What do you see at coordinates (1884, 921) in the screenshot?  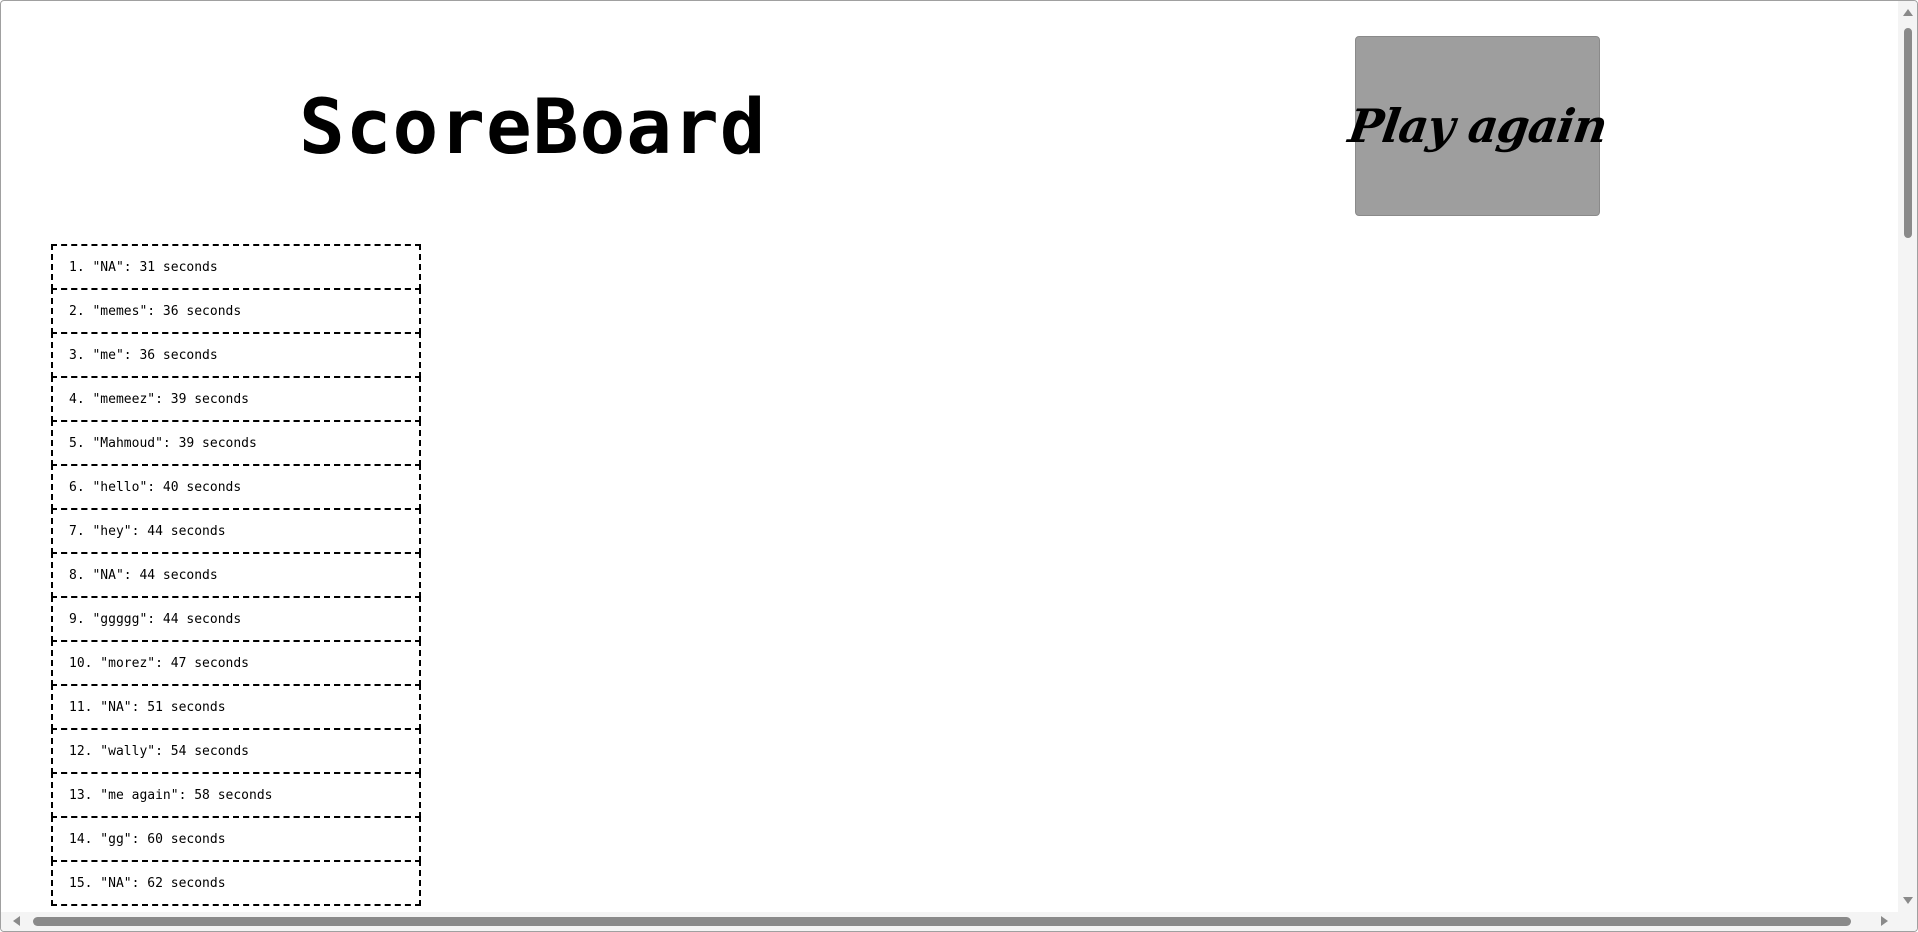 I see `scroll-right-arrow-icon` at bounding box center [1884, 921].